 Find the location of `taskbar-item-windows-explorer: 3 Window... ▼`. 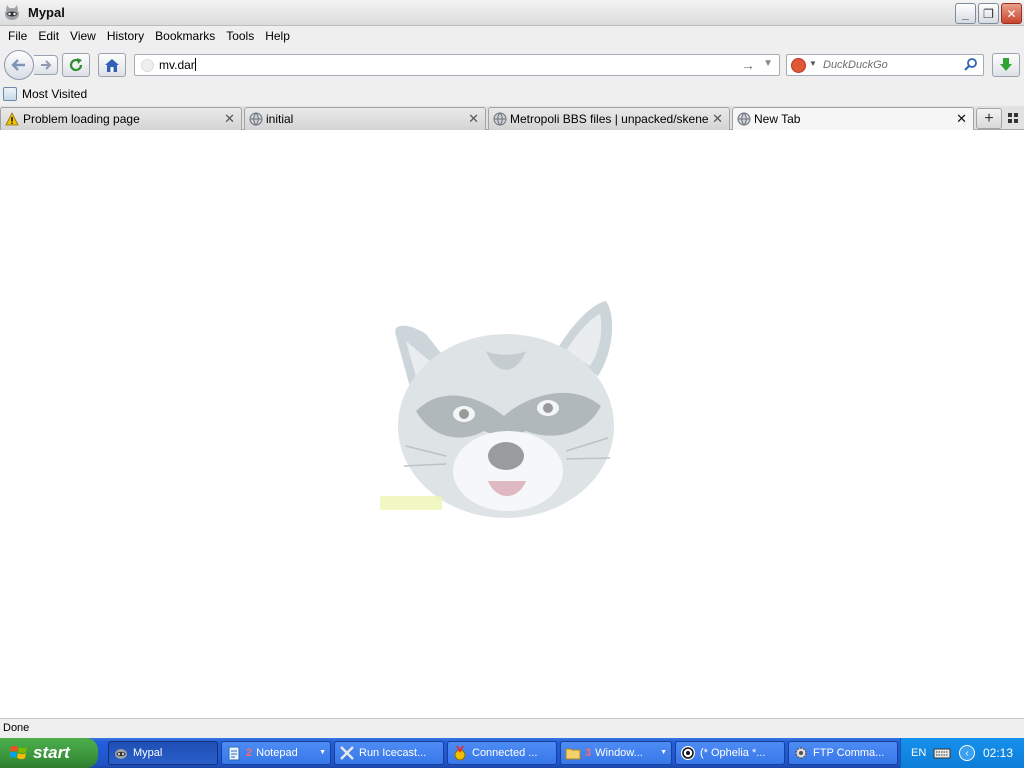

taskbar-item-windows-explorer: 3 Window... ▼ is located at coordinates (616, 753).